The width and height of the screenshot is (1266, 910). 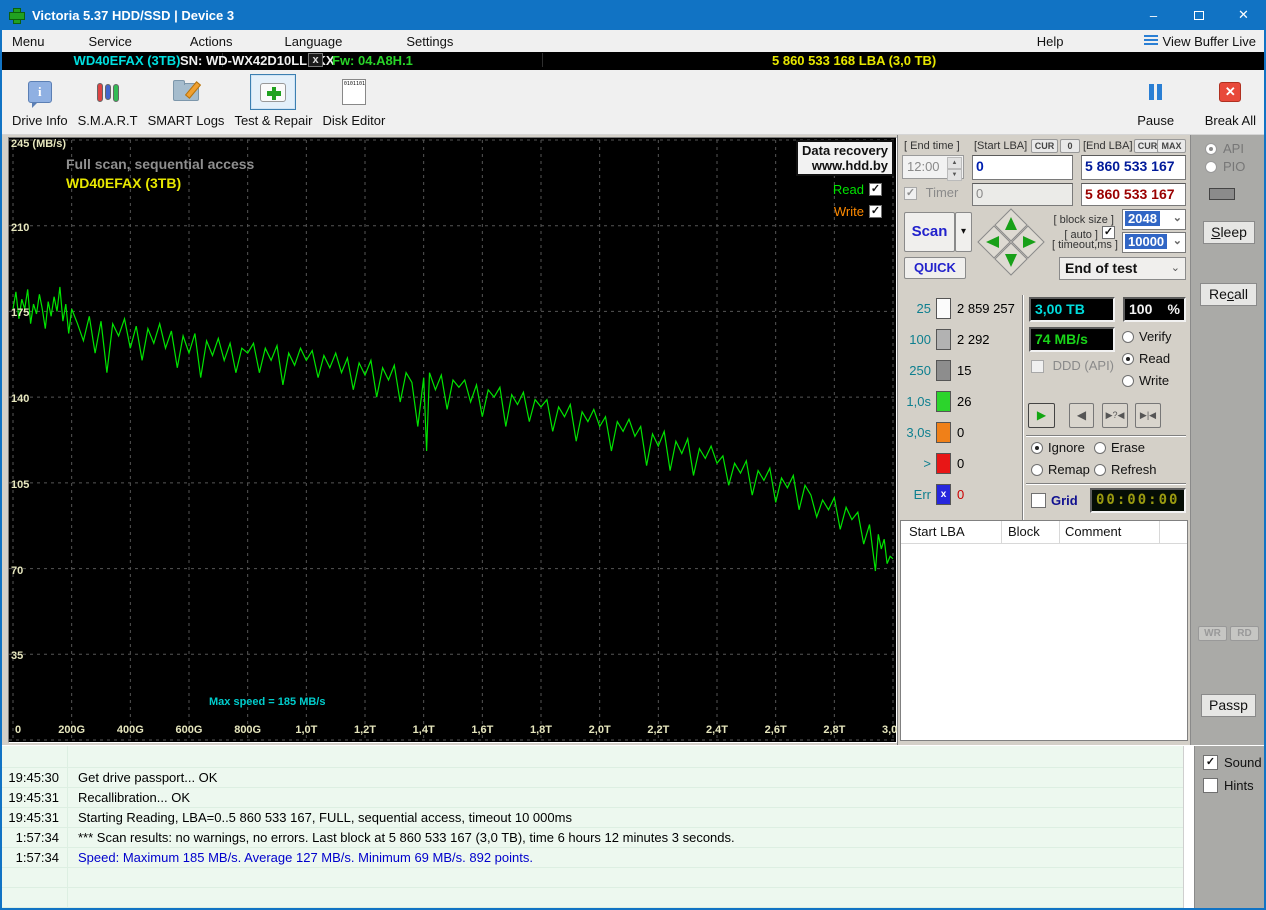 What do you see at coordinates (1243, 15) in the screenshot?
I see `close-button: ✕` at bounding box center [1243, 15].